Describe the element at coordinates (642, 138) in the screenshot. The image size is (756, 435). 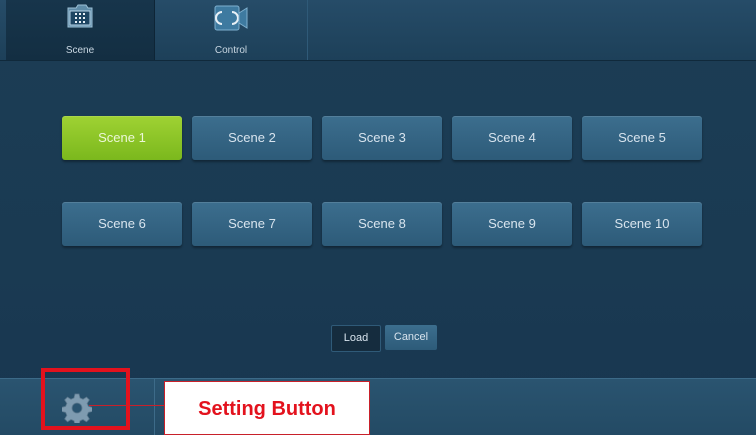
I see `scene-button-5: Scene 5` at that location.